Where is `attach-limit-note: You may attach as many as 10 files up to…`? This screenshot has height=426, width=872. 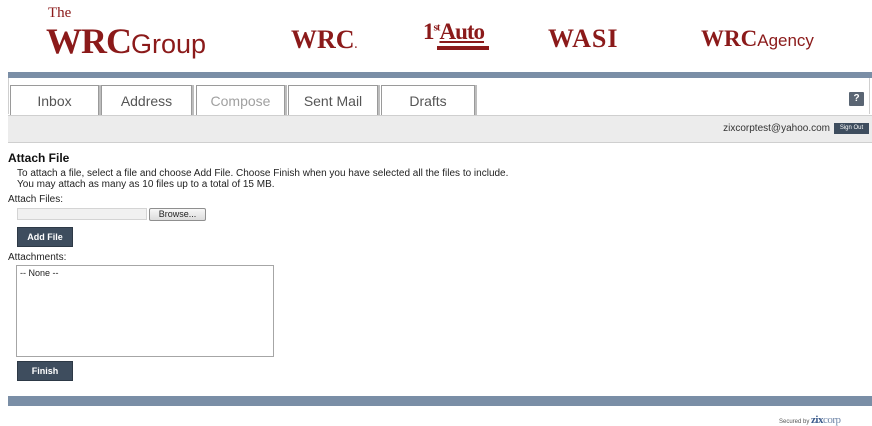 attach-limit-note: You may attach as many as 10 files up to… is located at coordinates (146, 184).